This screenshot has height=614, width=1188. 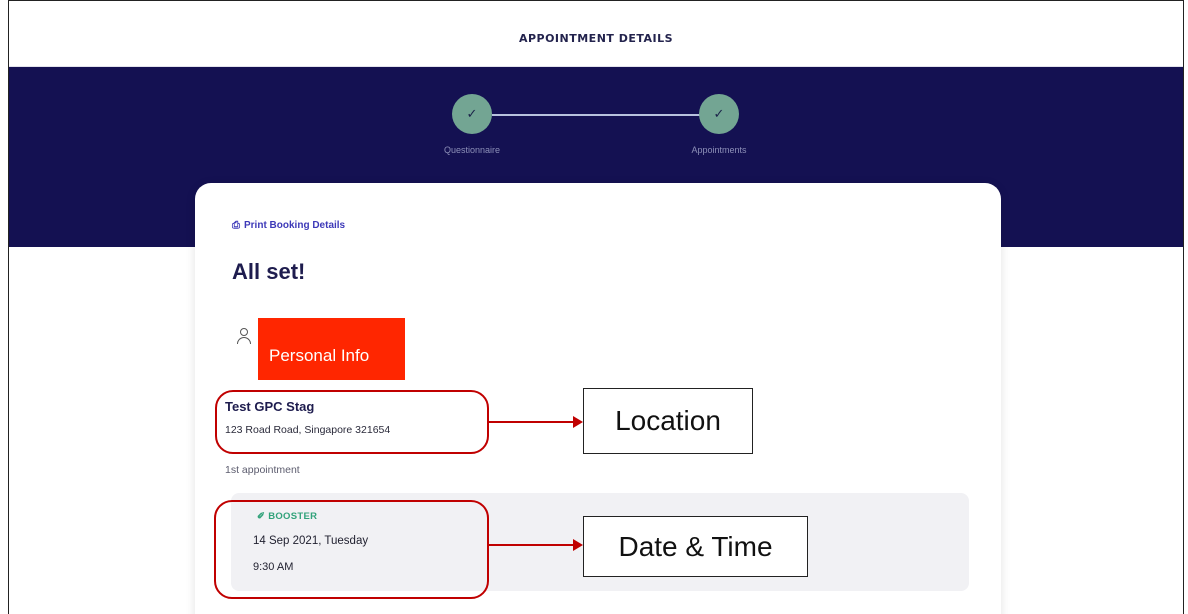 What do you see at coordinates (472, 150) in the screenshot?
I see `step-label-questionnaire: Questionnaire` at bounding box center [472, 150].